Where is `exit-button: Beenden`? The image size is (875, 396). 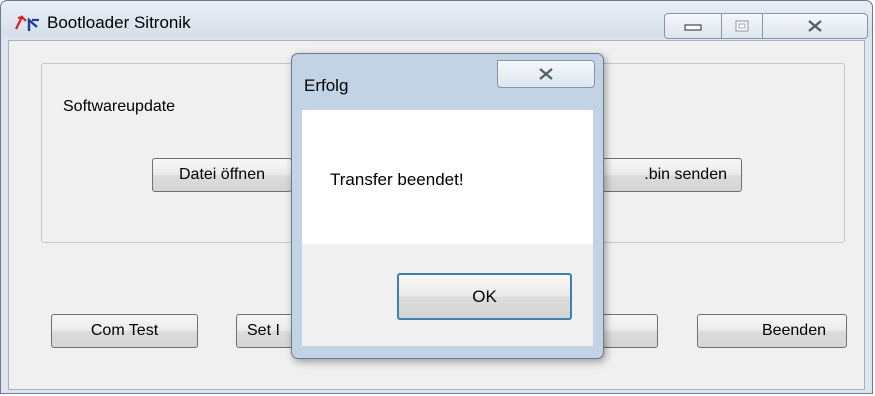
exit-button: Beenden is located at coordinates (772, 331).